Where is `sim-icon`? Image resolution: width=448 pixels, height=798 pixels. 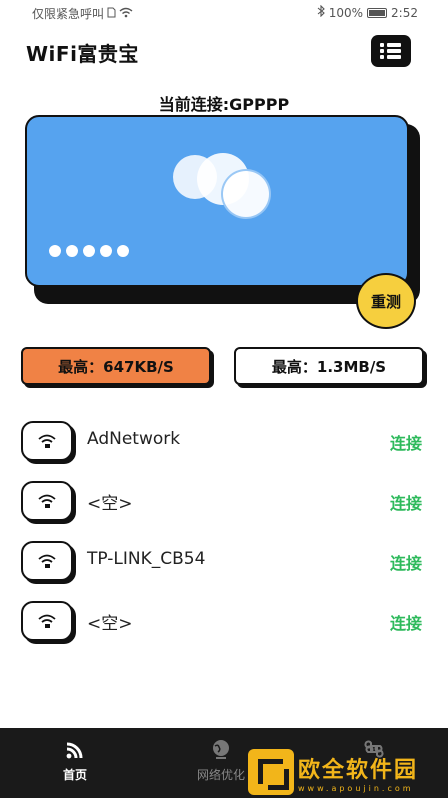 sim-icon is located at coordinates (111, 14).